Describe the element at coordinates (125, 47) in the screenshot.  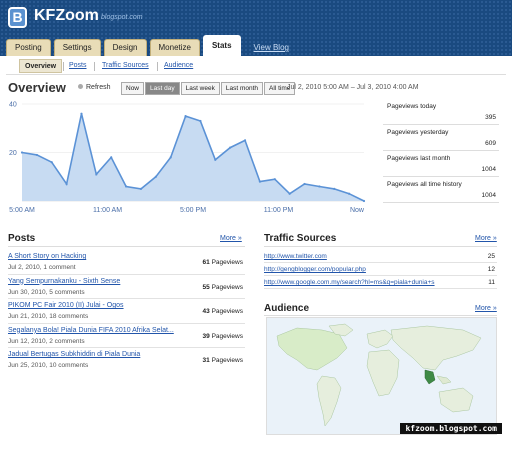
I see `tab-design: Design` at that location.